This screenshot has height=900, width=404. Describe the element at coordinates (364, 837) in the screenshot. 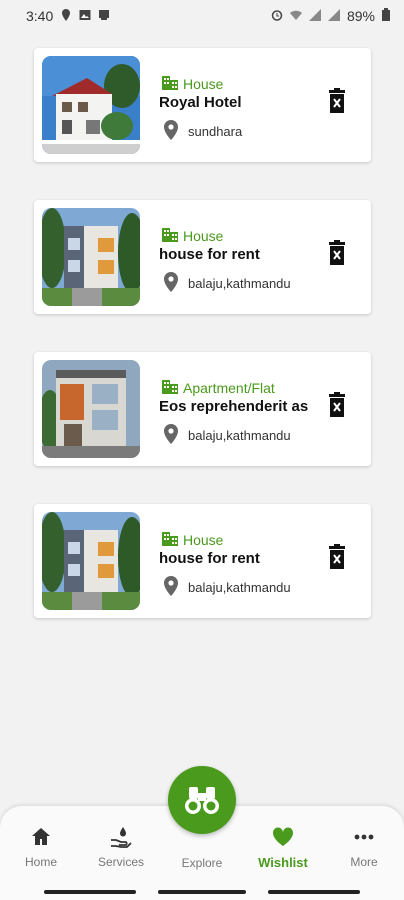

I see `more-dots-icon` at that location.